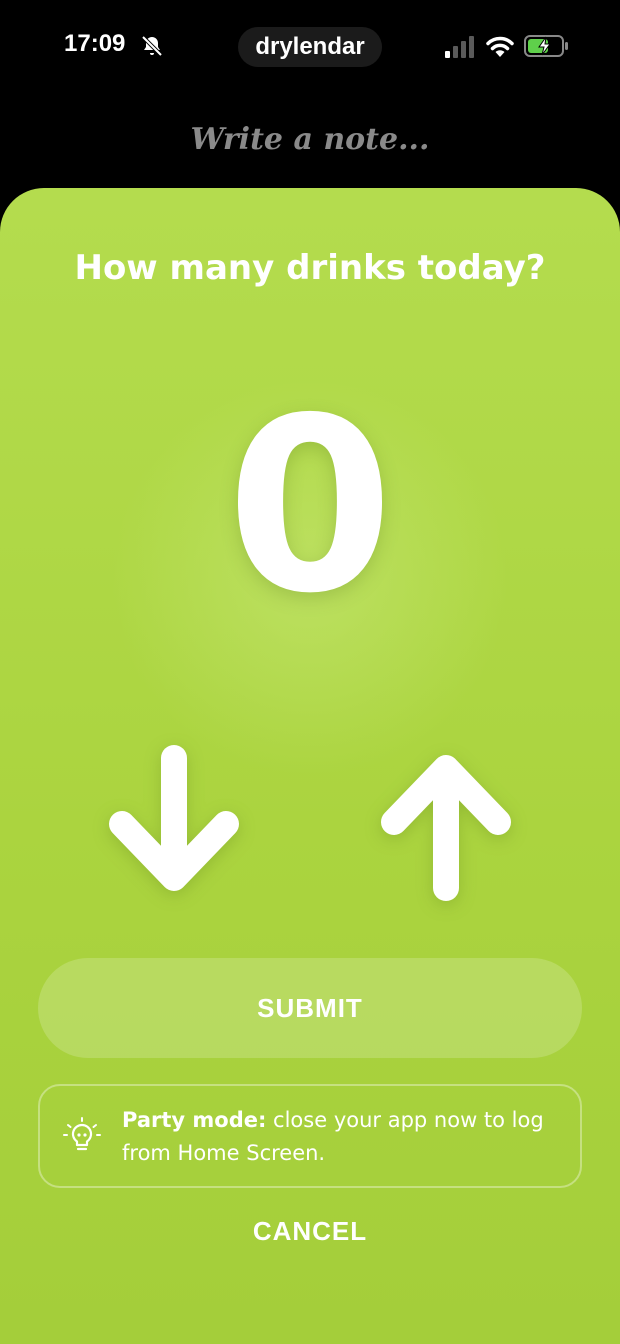 The image size is (620, 1344). I want to click on tip-title: Party mode:, so click(194, 1120).